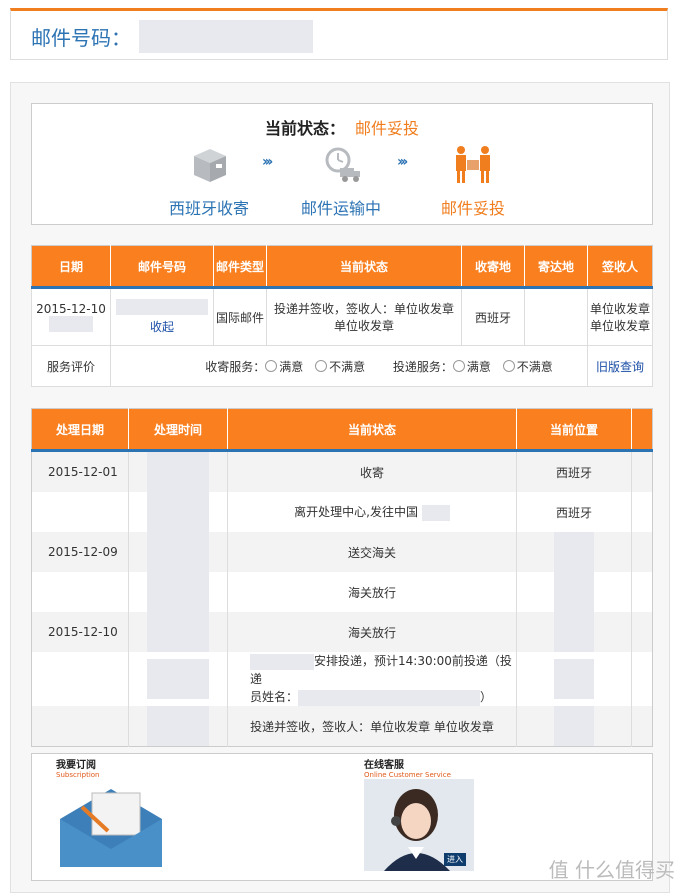 The image size is (683, 893). What do you see at coordinates (364, 267) in the screenshot?
I see `col-current-status: 当前状态` at bounding box center [364, 267].